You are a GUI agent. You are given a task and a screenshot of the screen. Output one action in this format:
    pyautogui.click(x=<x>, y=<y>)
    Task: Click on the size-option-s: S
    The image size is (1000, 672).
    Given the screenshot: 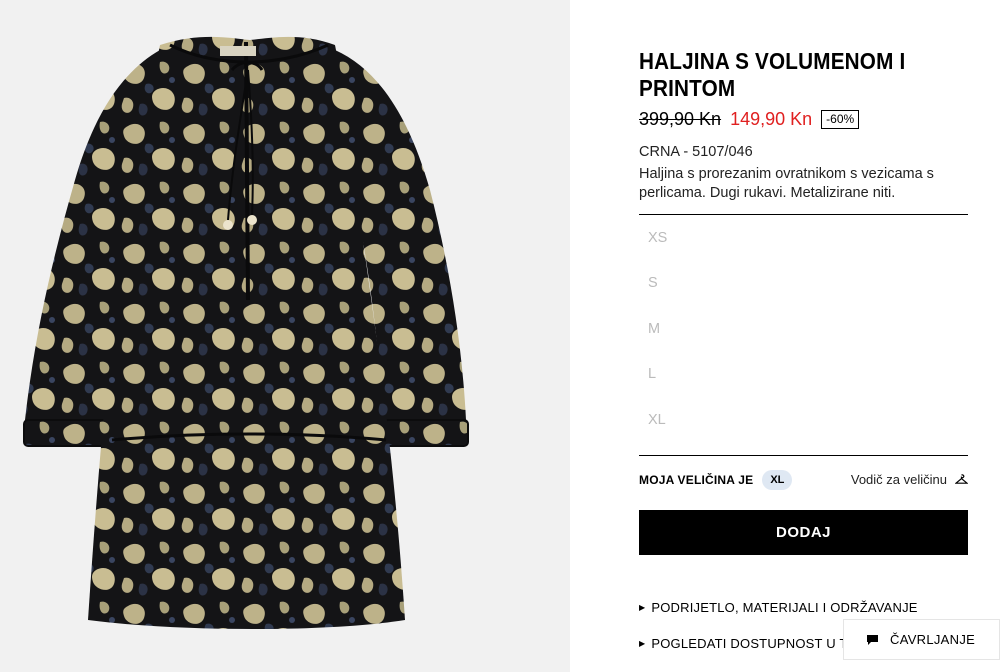 What is the action you would take?
    pyautogui.click(x=803, y=291)
    